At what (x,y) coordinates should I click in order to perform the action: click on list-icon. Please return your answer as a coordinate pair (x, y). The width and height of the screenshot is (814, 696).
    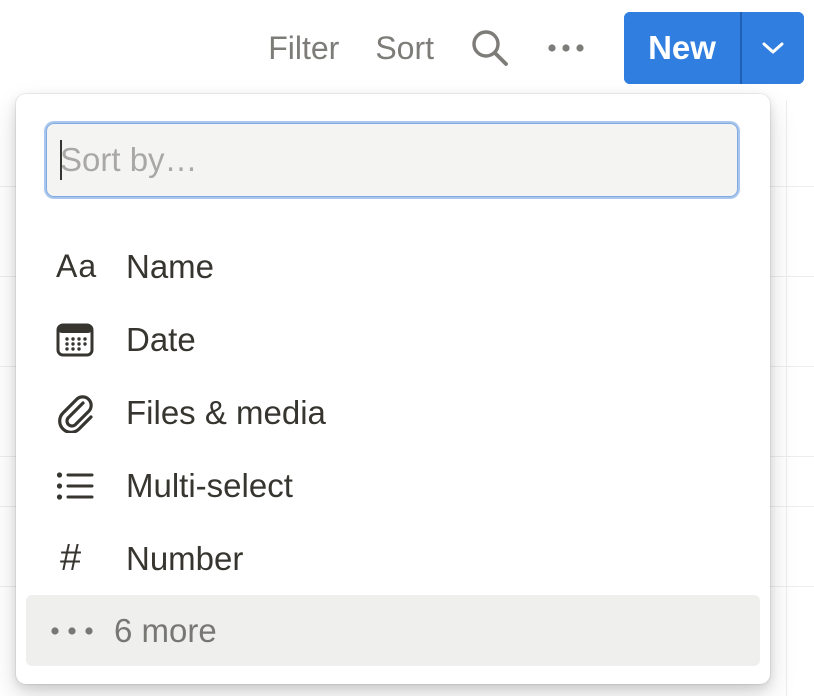
    Looking at the image, I should click on (91, 485).